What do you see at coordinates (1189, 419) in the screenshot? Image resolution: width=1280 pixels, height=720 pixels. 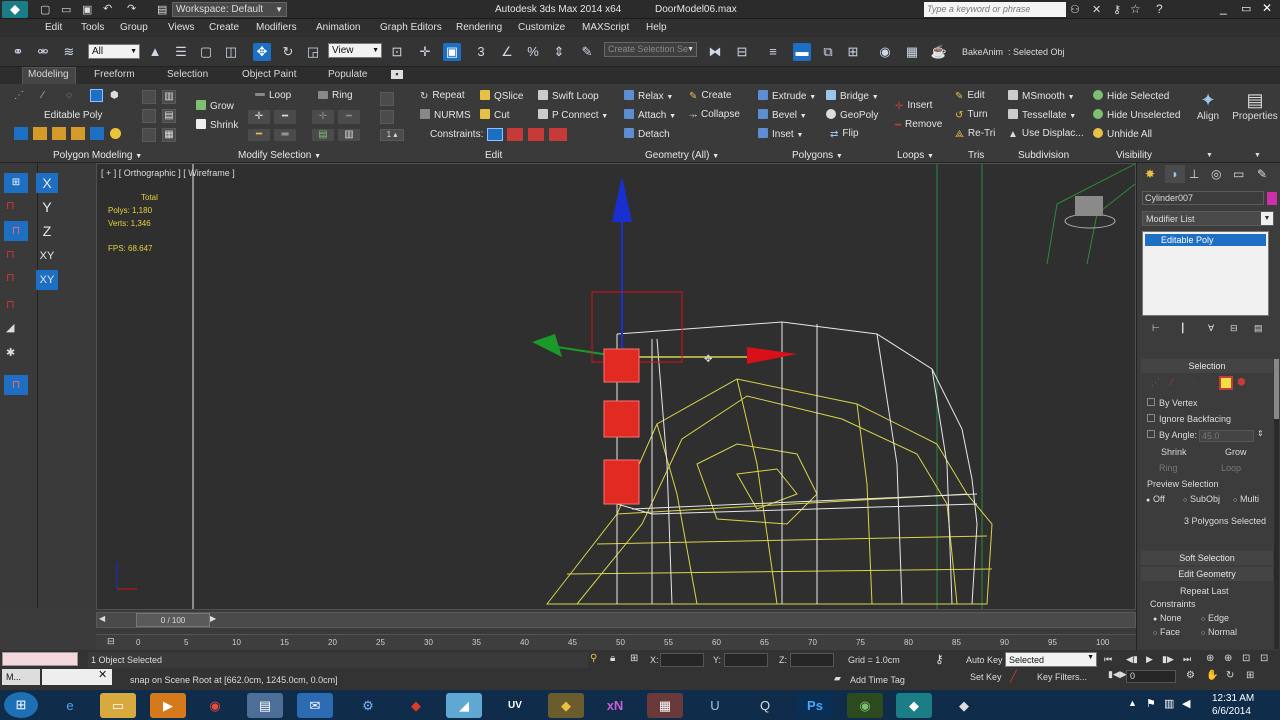 I see `ignore-backfacing-checkbox: Ignore Backfacing` at bounding box center [1189, 419].